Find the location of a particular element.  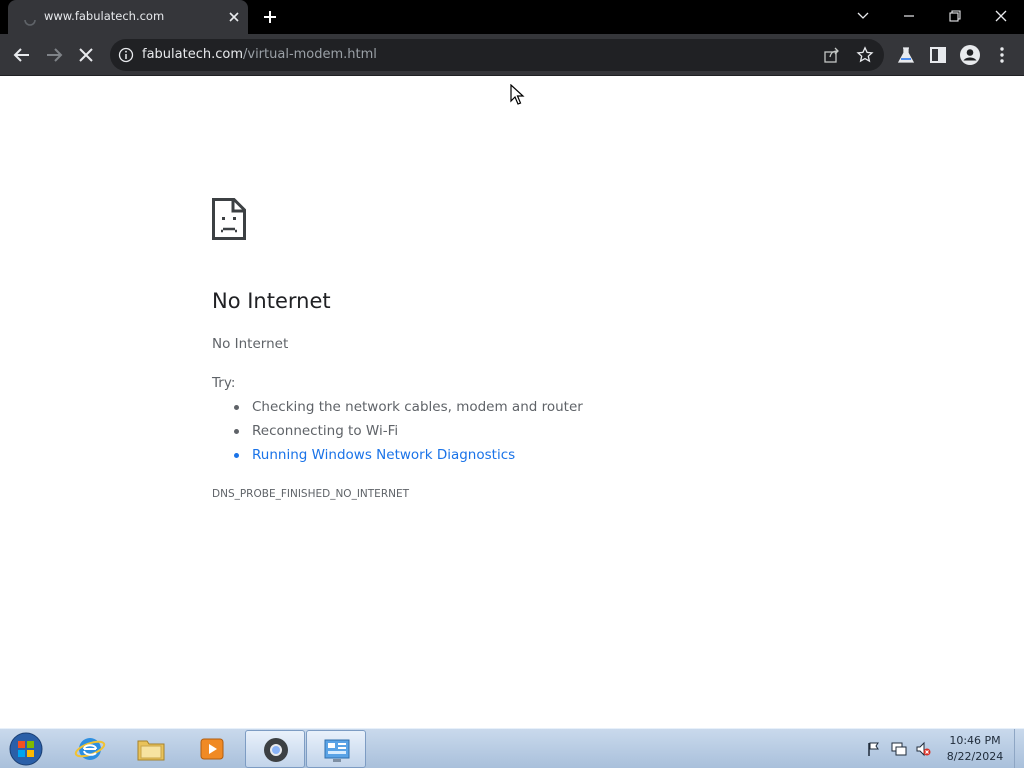

volume-muted-icon is located at coordinates (923, 749).